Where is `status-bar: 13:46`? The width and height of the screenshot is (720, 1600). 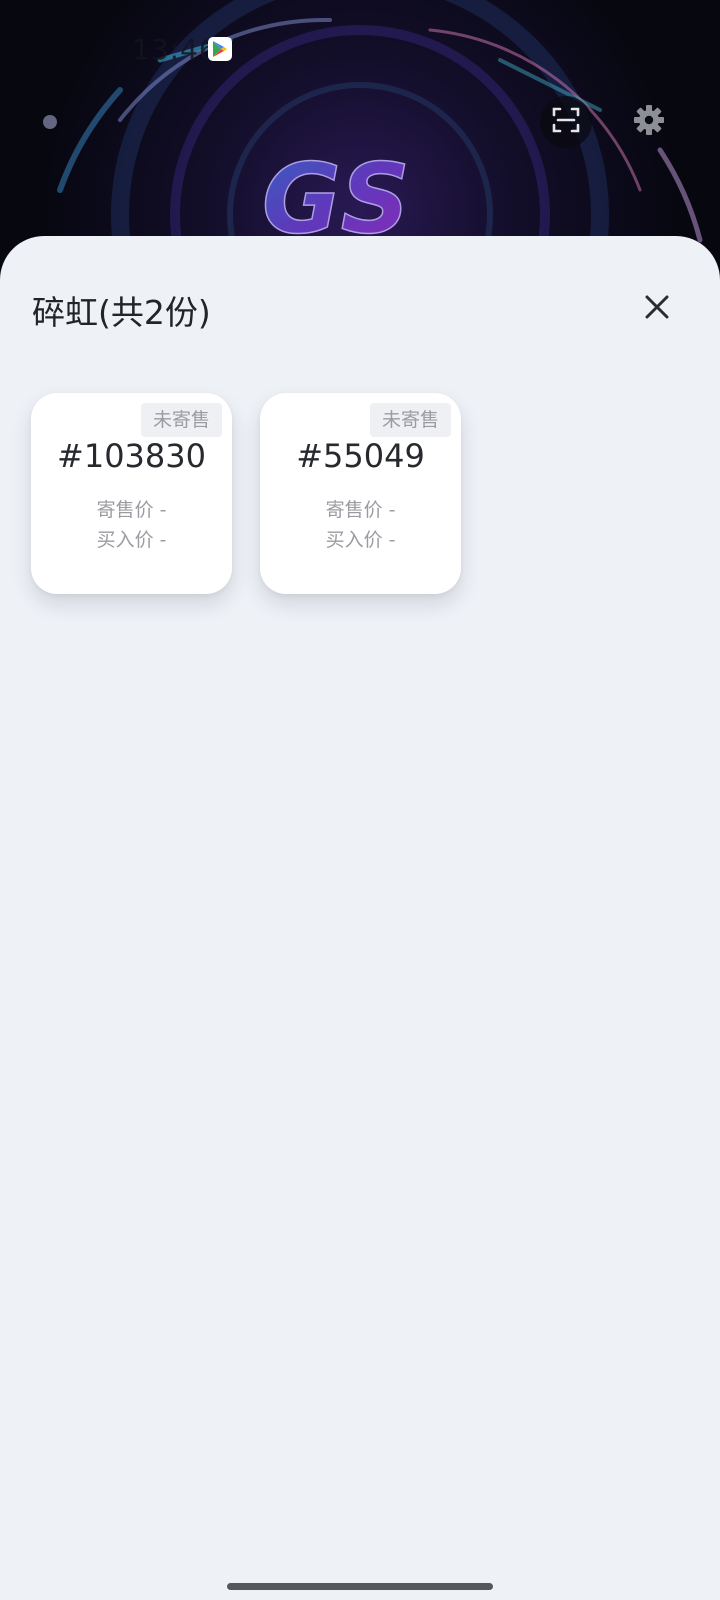
status-bar: 13:46 is located at coordinates (360, 50).